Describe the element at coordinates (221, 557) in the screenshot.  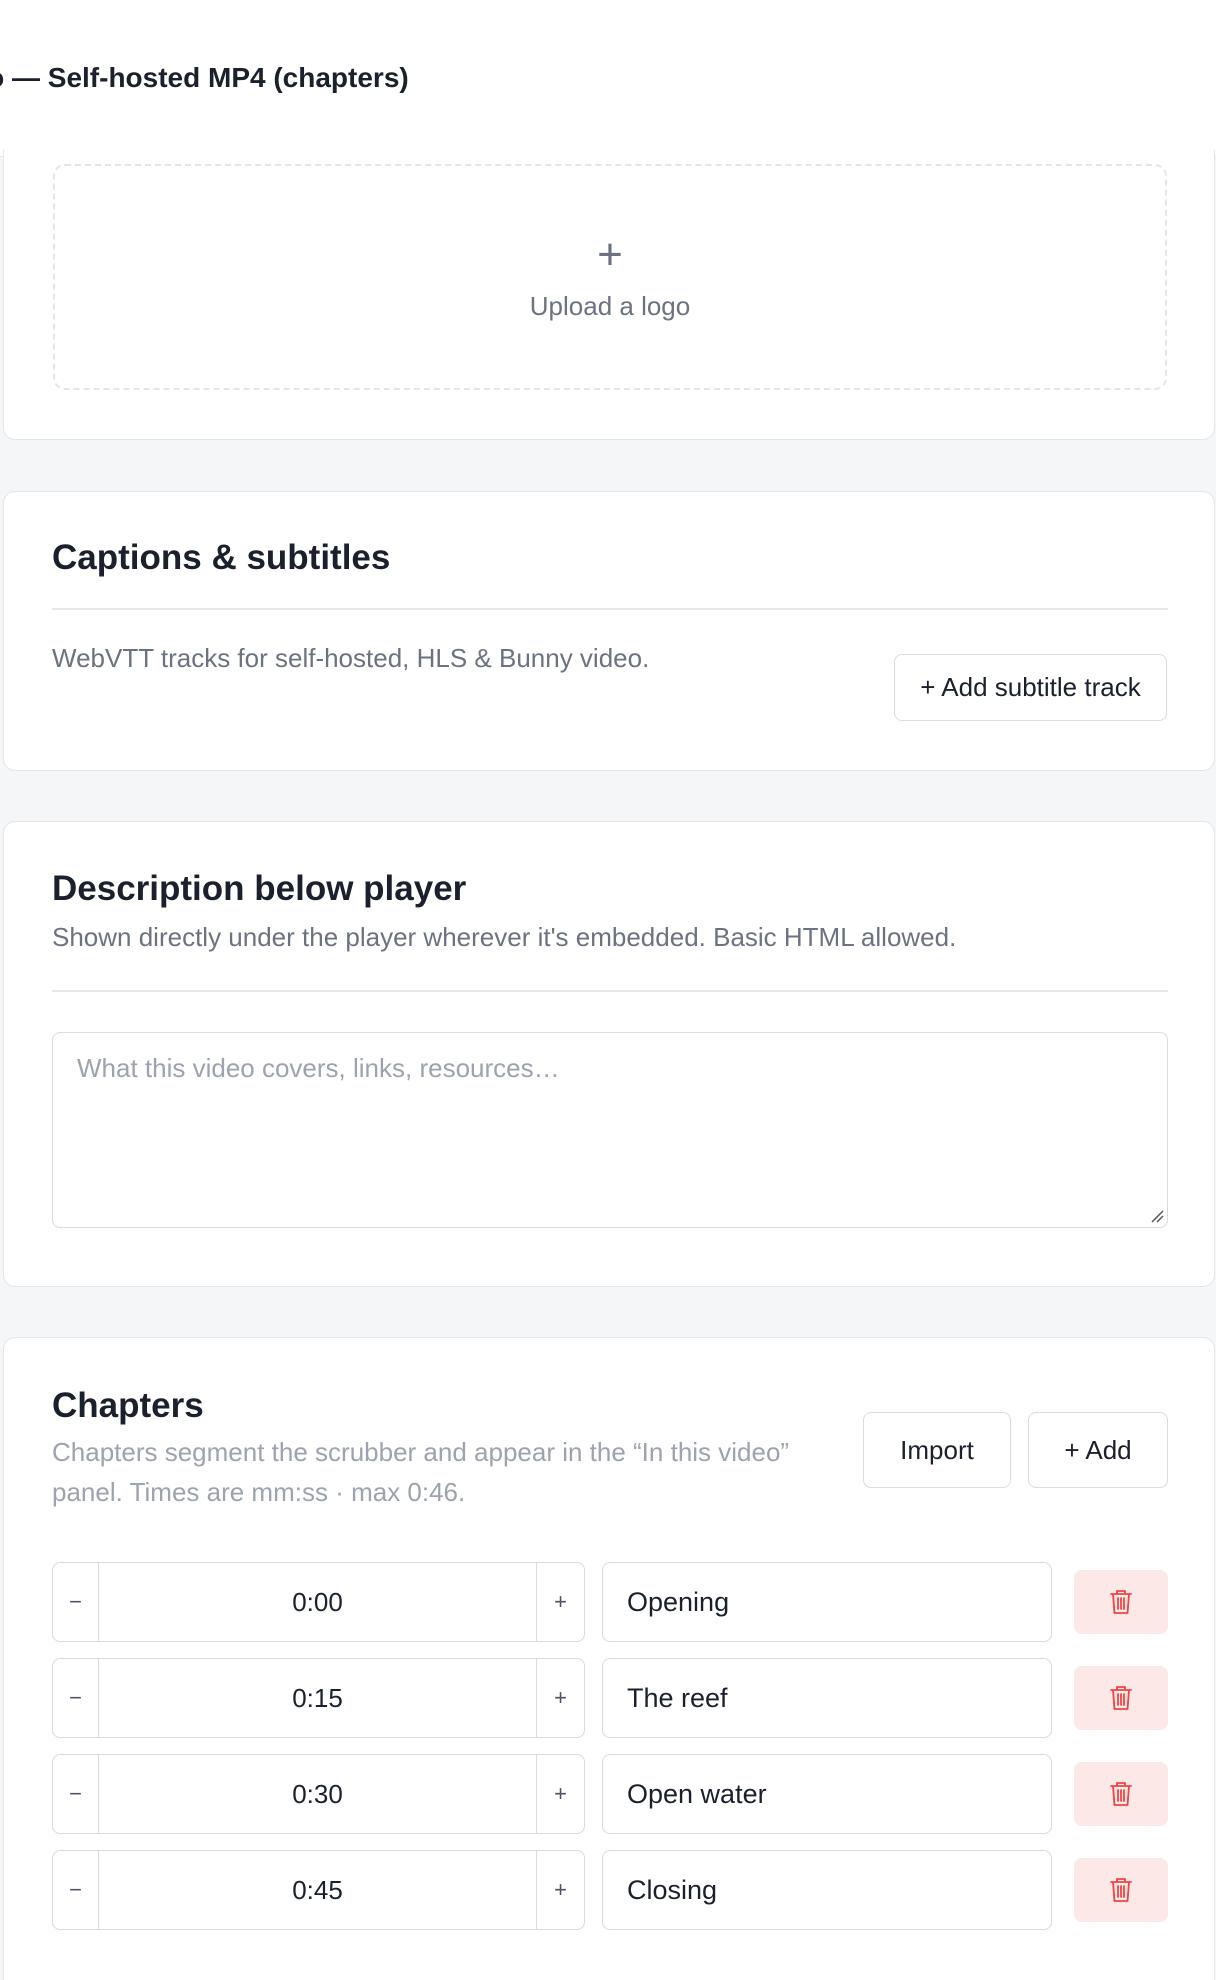
I see `captions-title: Captions & subtitles` at that location.